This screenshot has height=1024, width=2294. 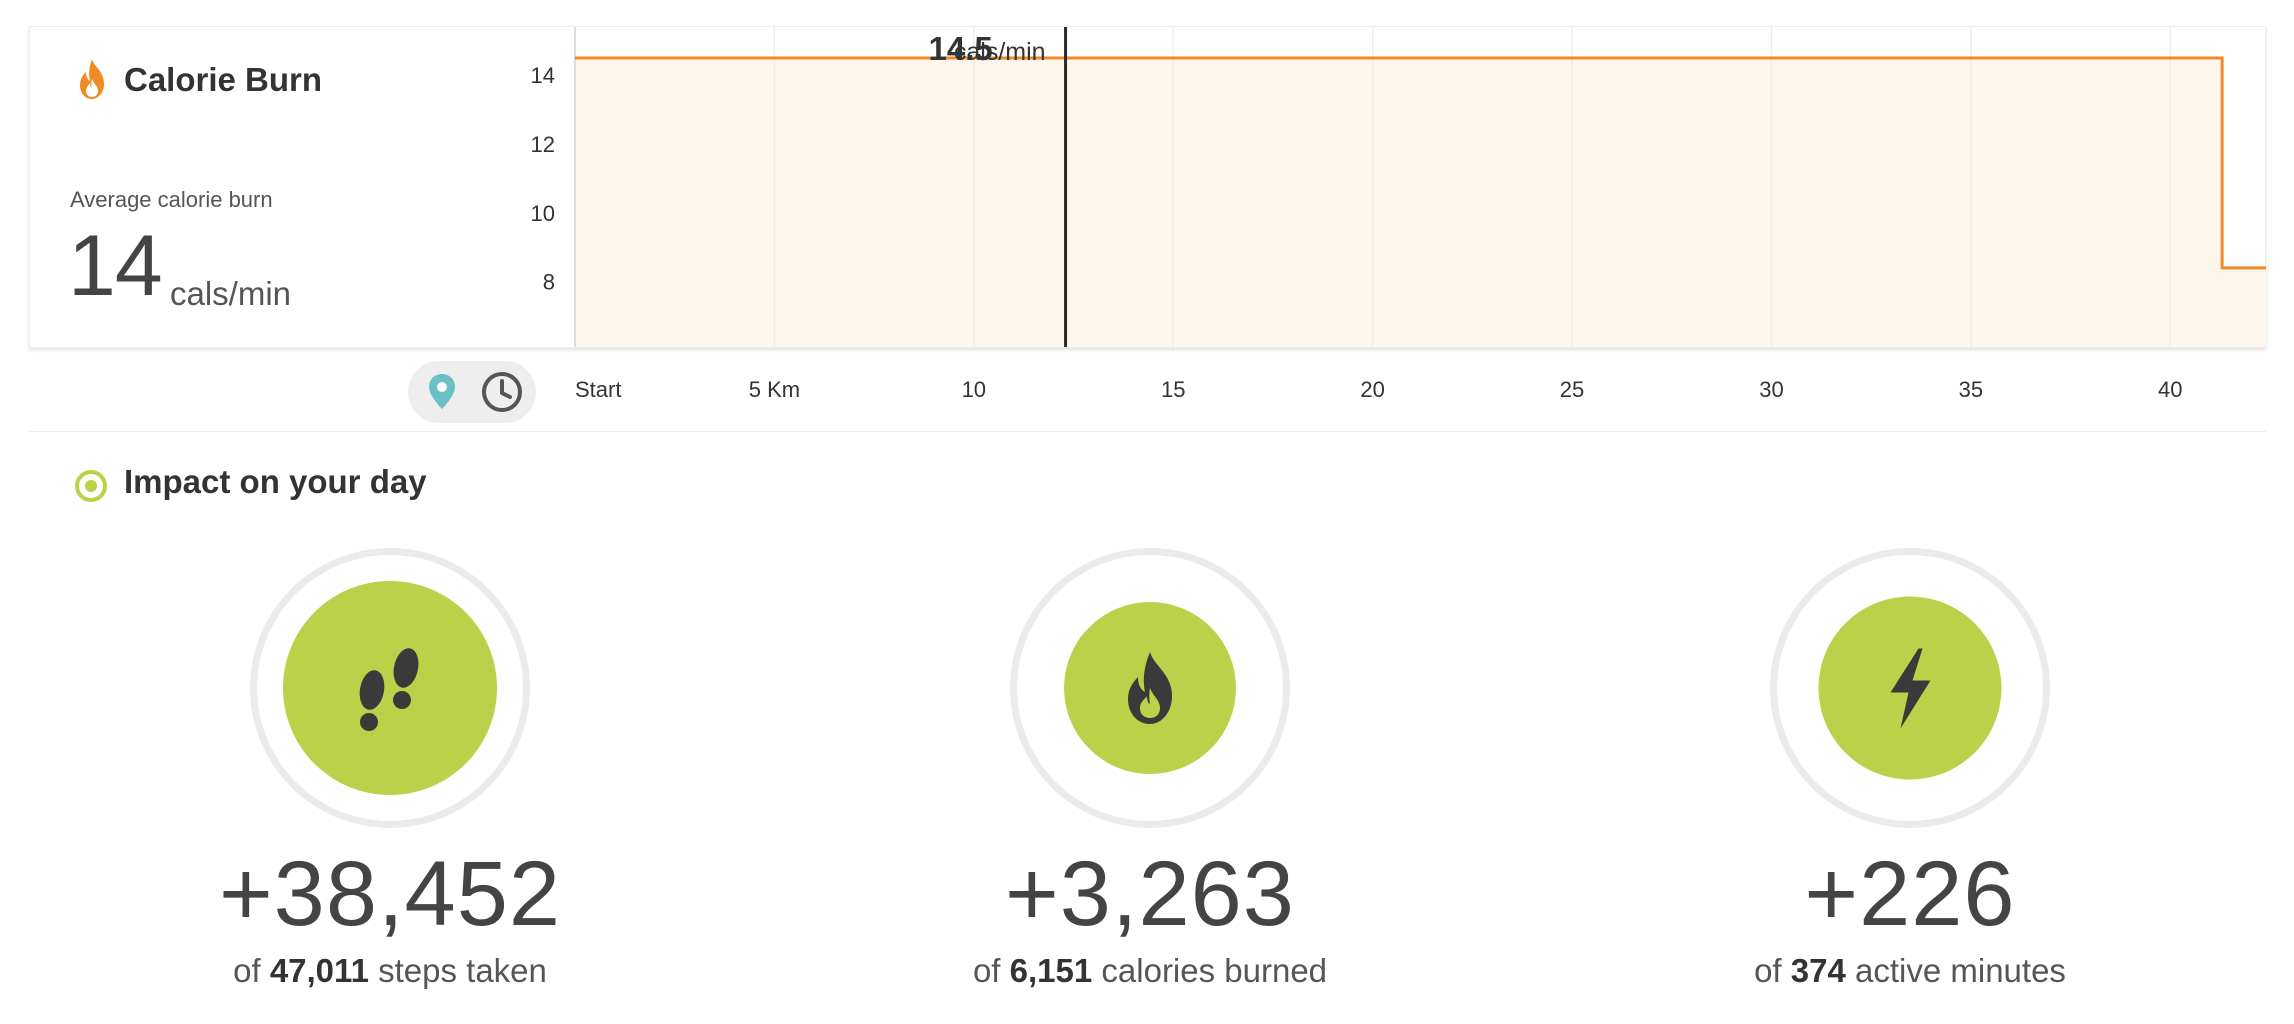 I want to click on time-mode-button, so click(x=502, y=392).